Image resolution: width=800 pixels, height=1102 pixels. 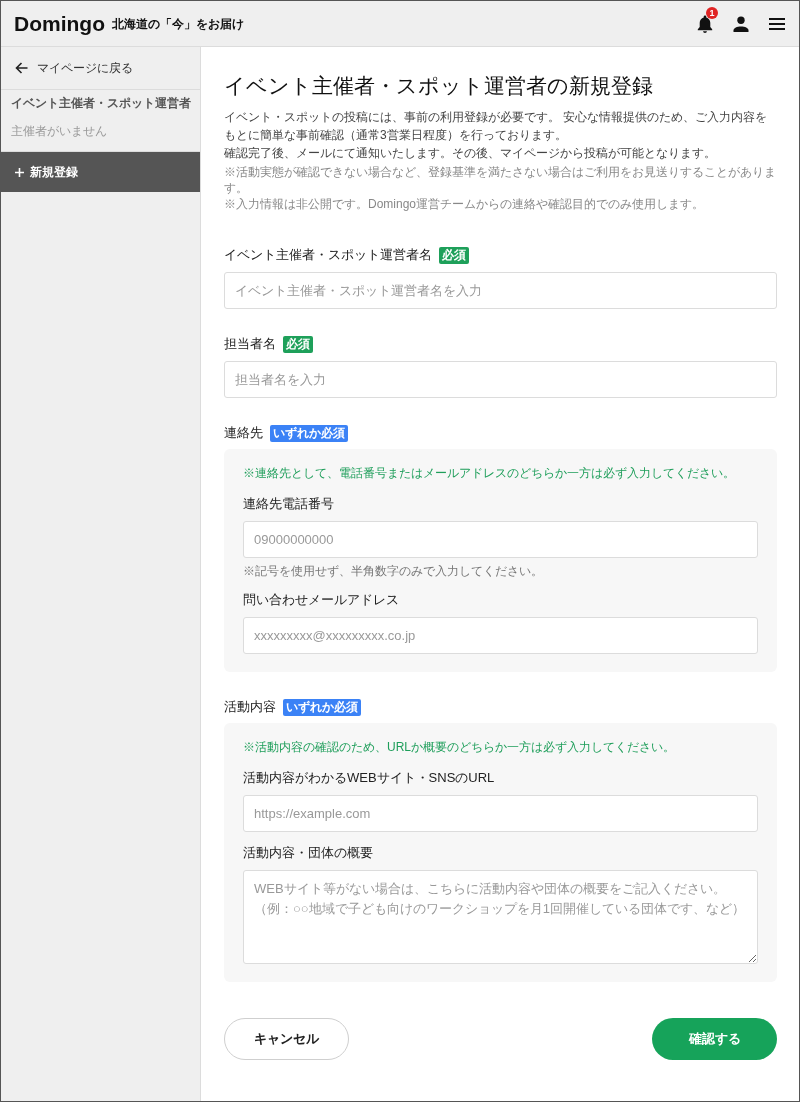 What do you see at coordinates (500, 813) in the screenshot?
I see `input-field: https://example.com` at bounding box center [500, 813].